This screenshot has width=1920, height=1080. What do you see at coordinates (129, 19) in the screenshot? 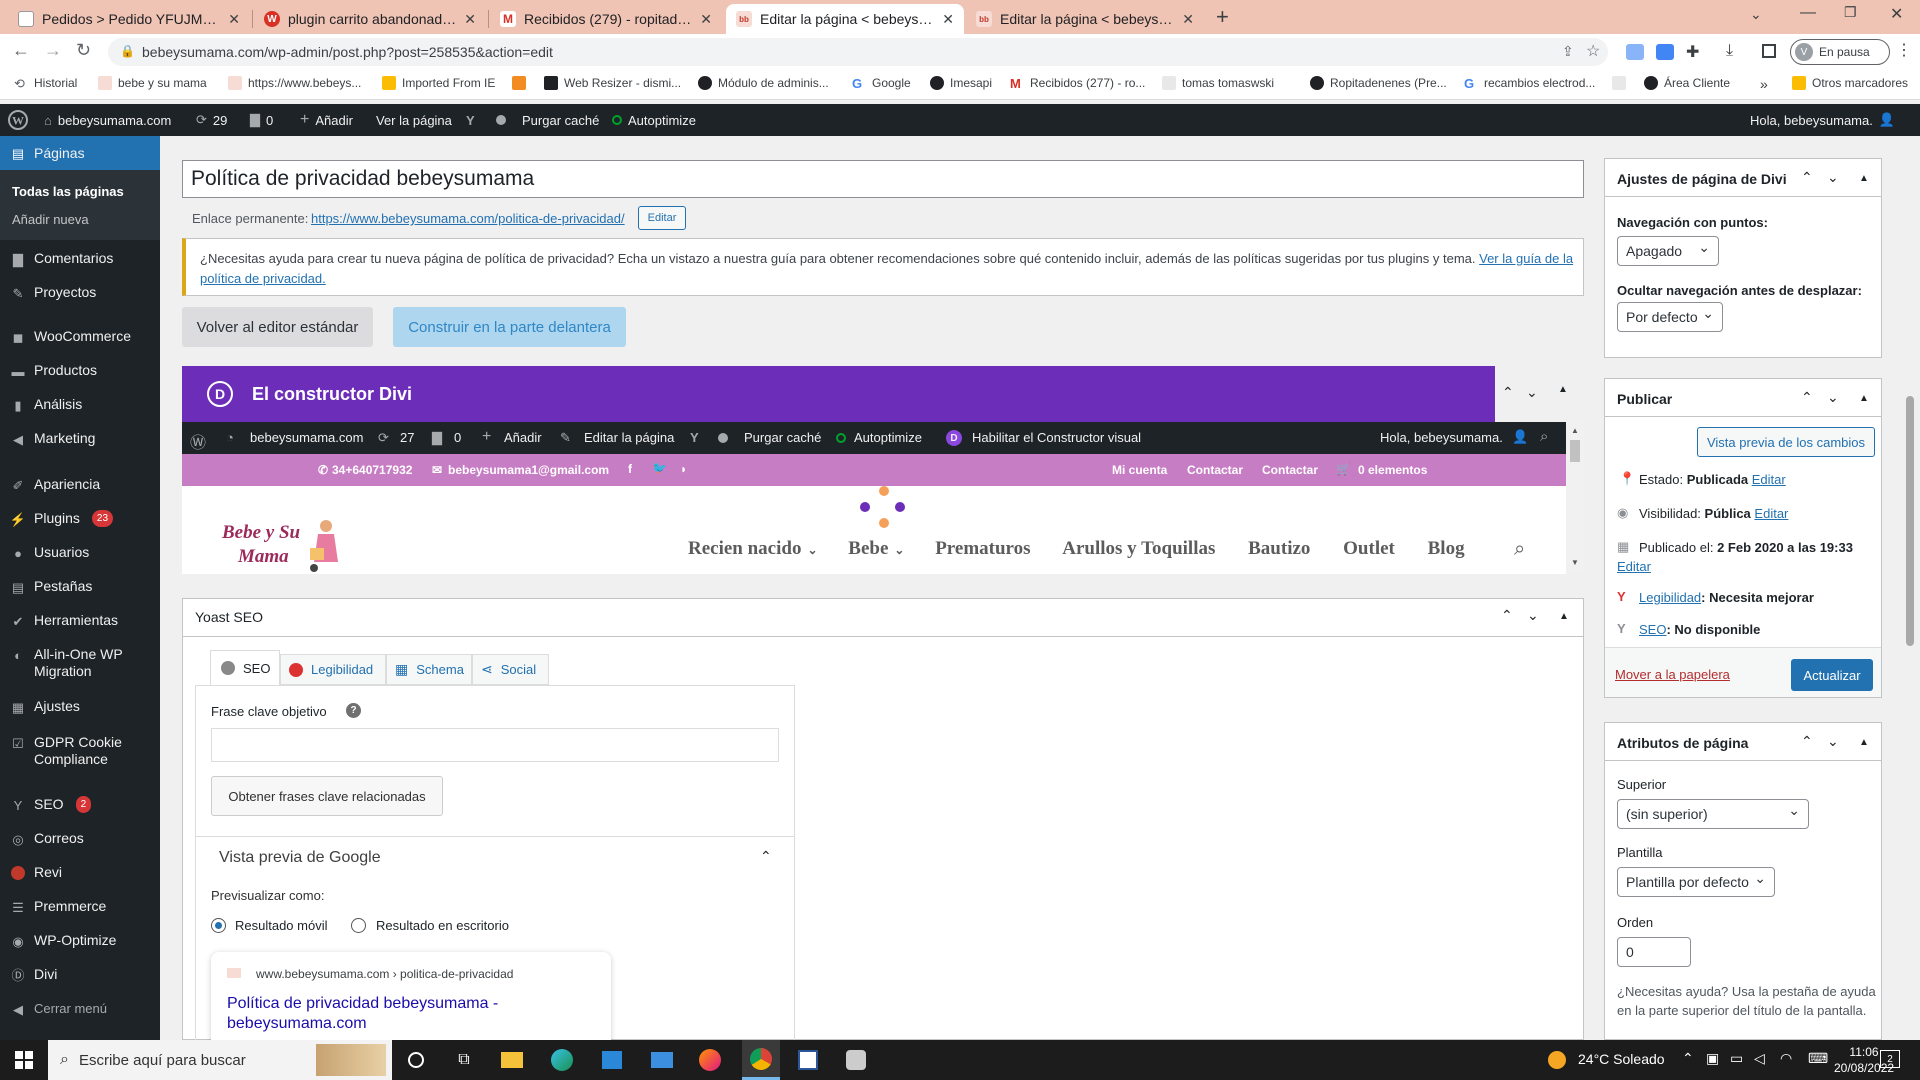
I see `browser-tab-1: Pedidos > Pedido YFUJMTZWY d ✕` at bounding box center [129, 19].